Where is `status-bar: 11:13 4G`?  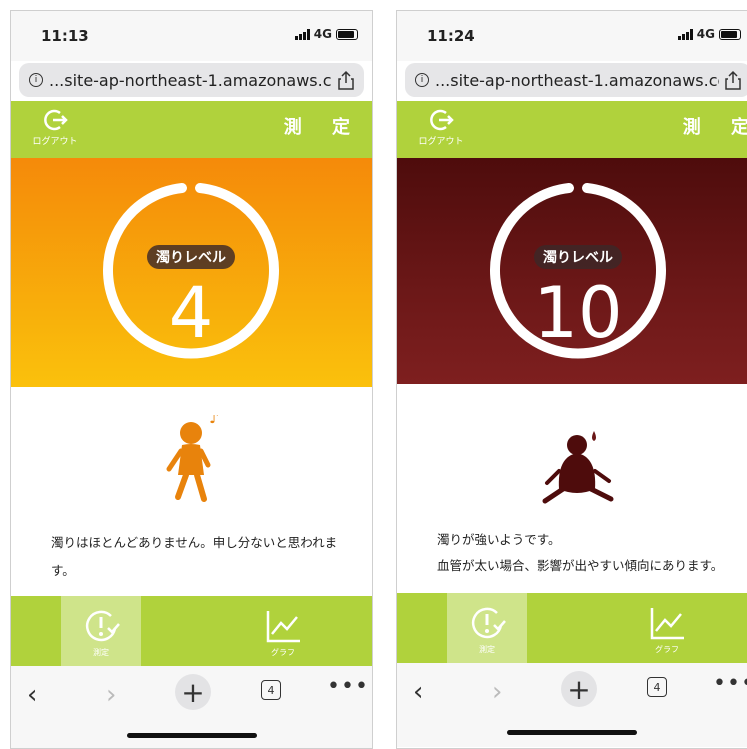
status-bar: 11:13 4G is located at coordinates (191, 36).